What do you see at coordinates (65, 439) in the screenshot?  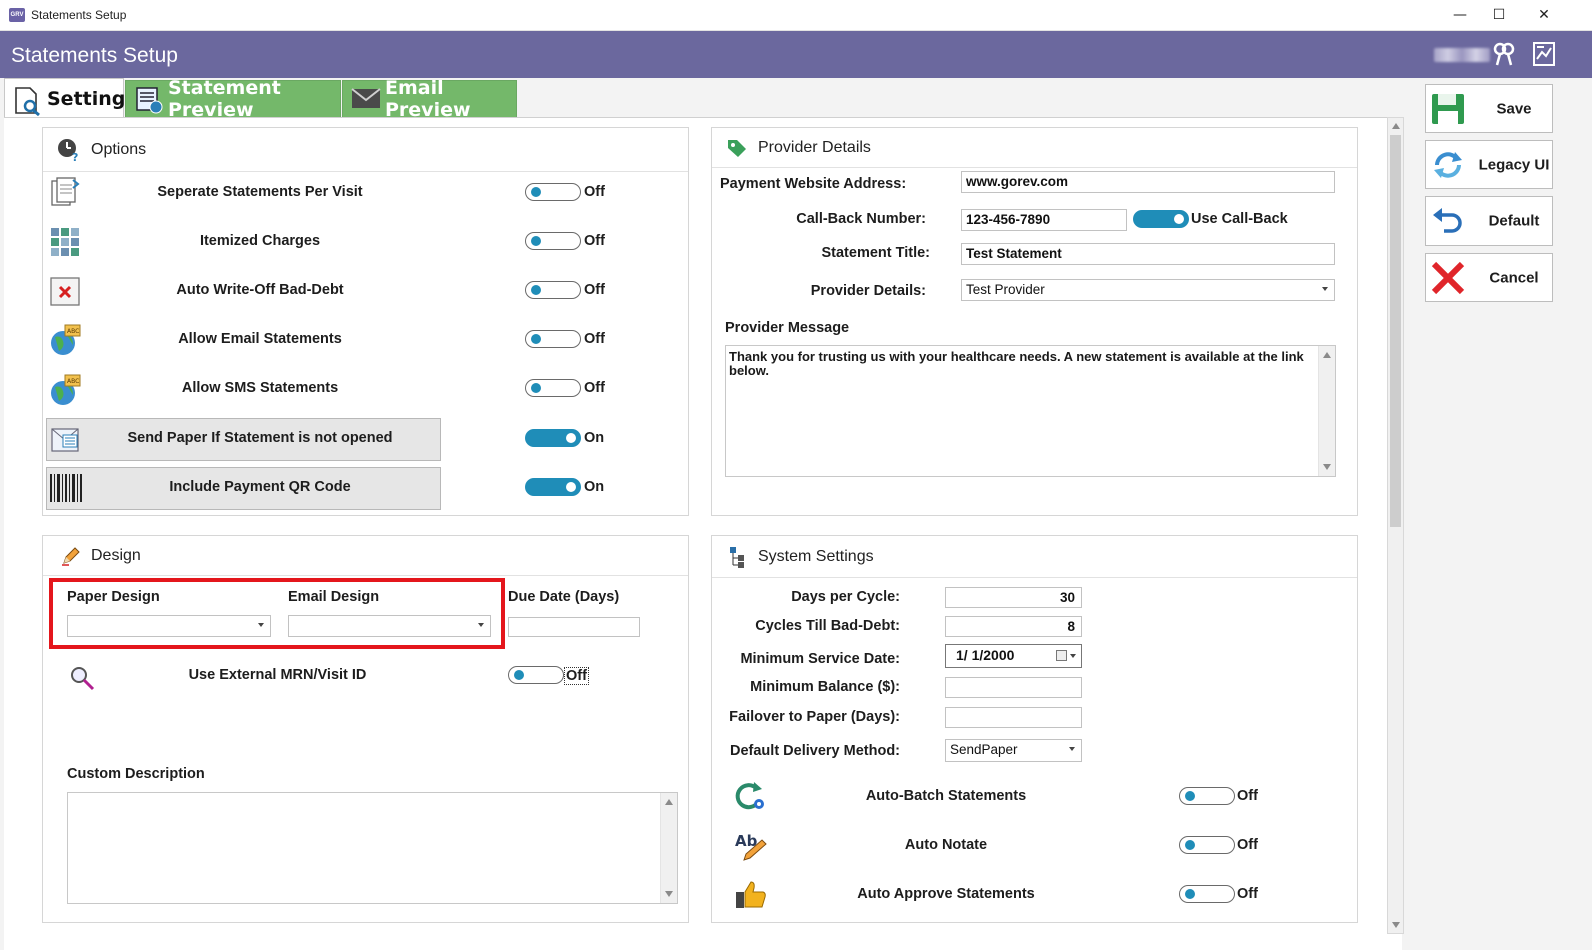 I see `paper-mail-icon` at bounding box center [65, 439].